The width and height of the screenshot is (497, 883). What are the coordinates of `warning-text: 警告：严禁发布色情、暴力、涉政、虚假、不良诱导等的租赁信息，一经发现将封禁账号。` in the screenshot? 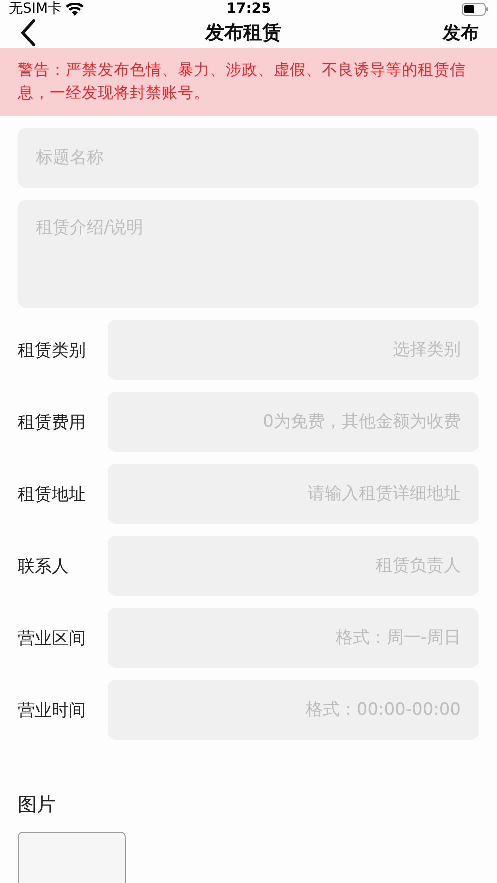 It's located at (242, 82).